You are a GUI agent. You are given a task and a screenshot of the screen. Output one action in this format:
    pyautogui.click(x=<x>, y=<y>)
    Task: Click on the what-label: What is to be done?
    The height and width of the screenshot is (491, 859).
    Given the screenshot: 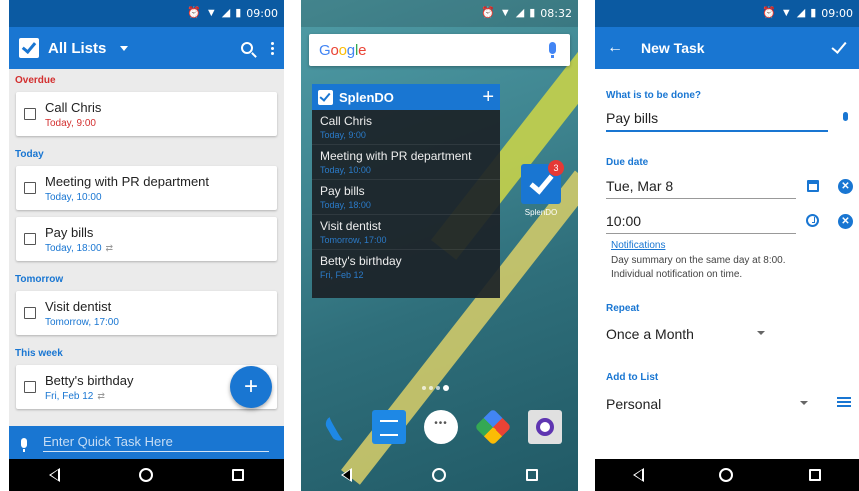 What is the action you would take?
    pyautogui.click(x=653, y=95)
    